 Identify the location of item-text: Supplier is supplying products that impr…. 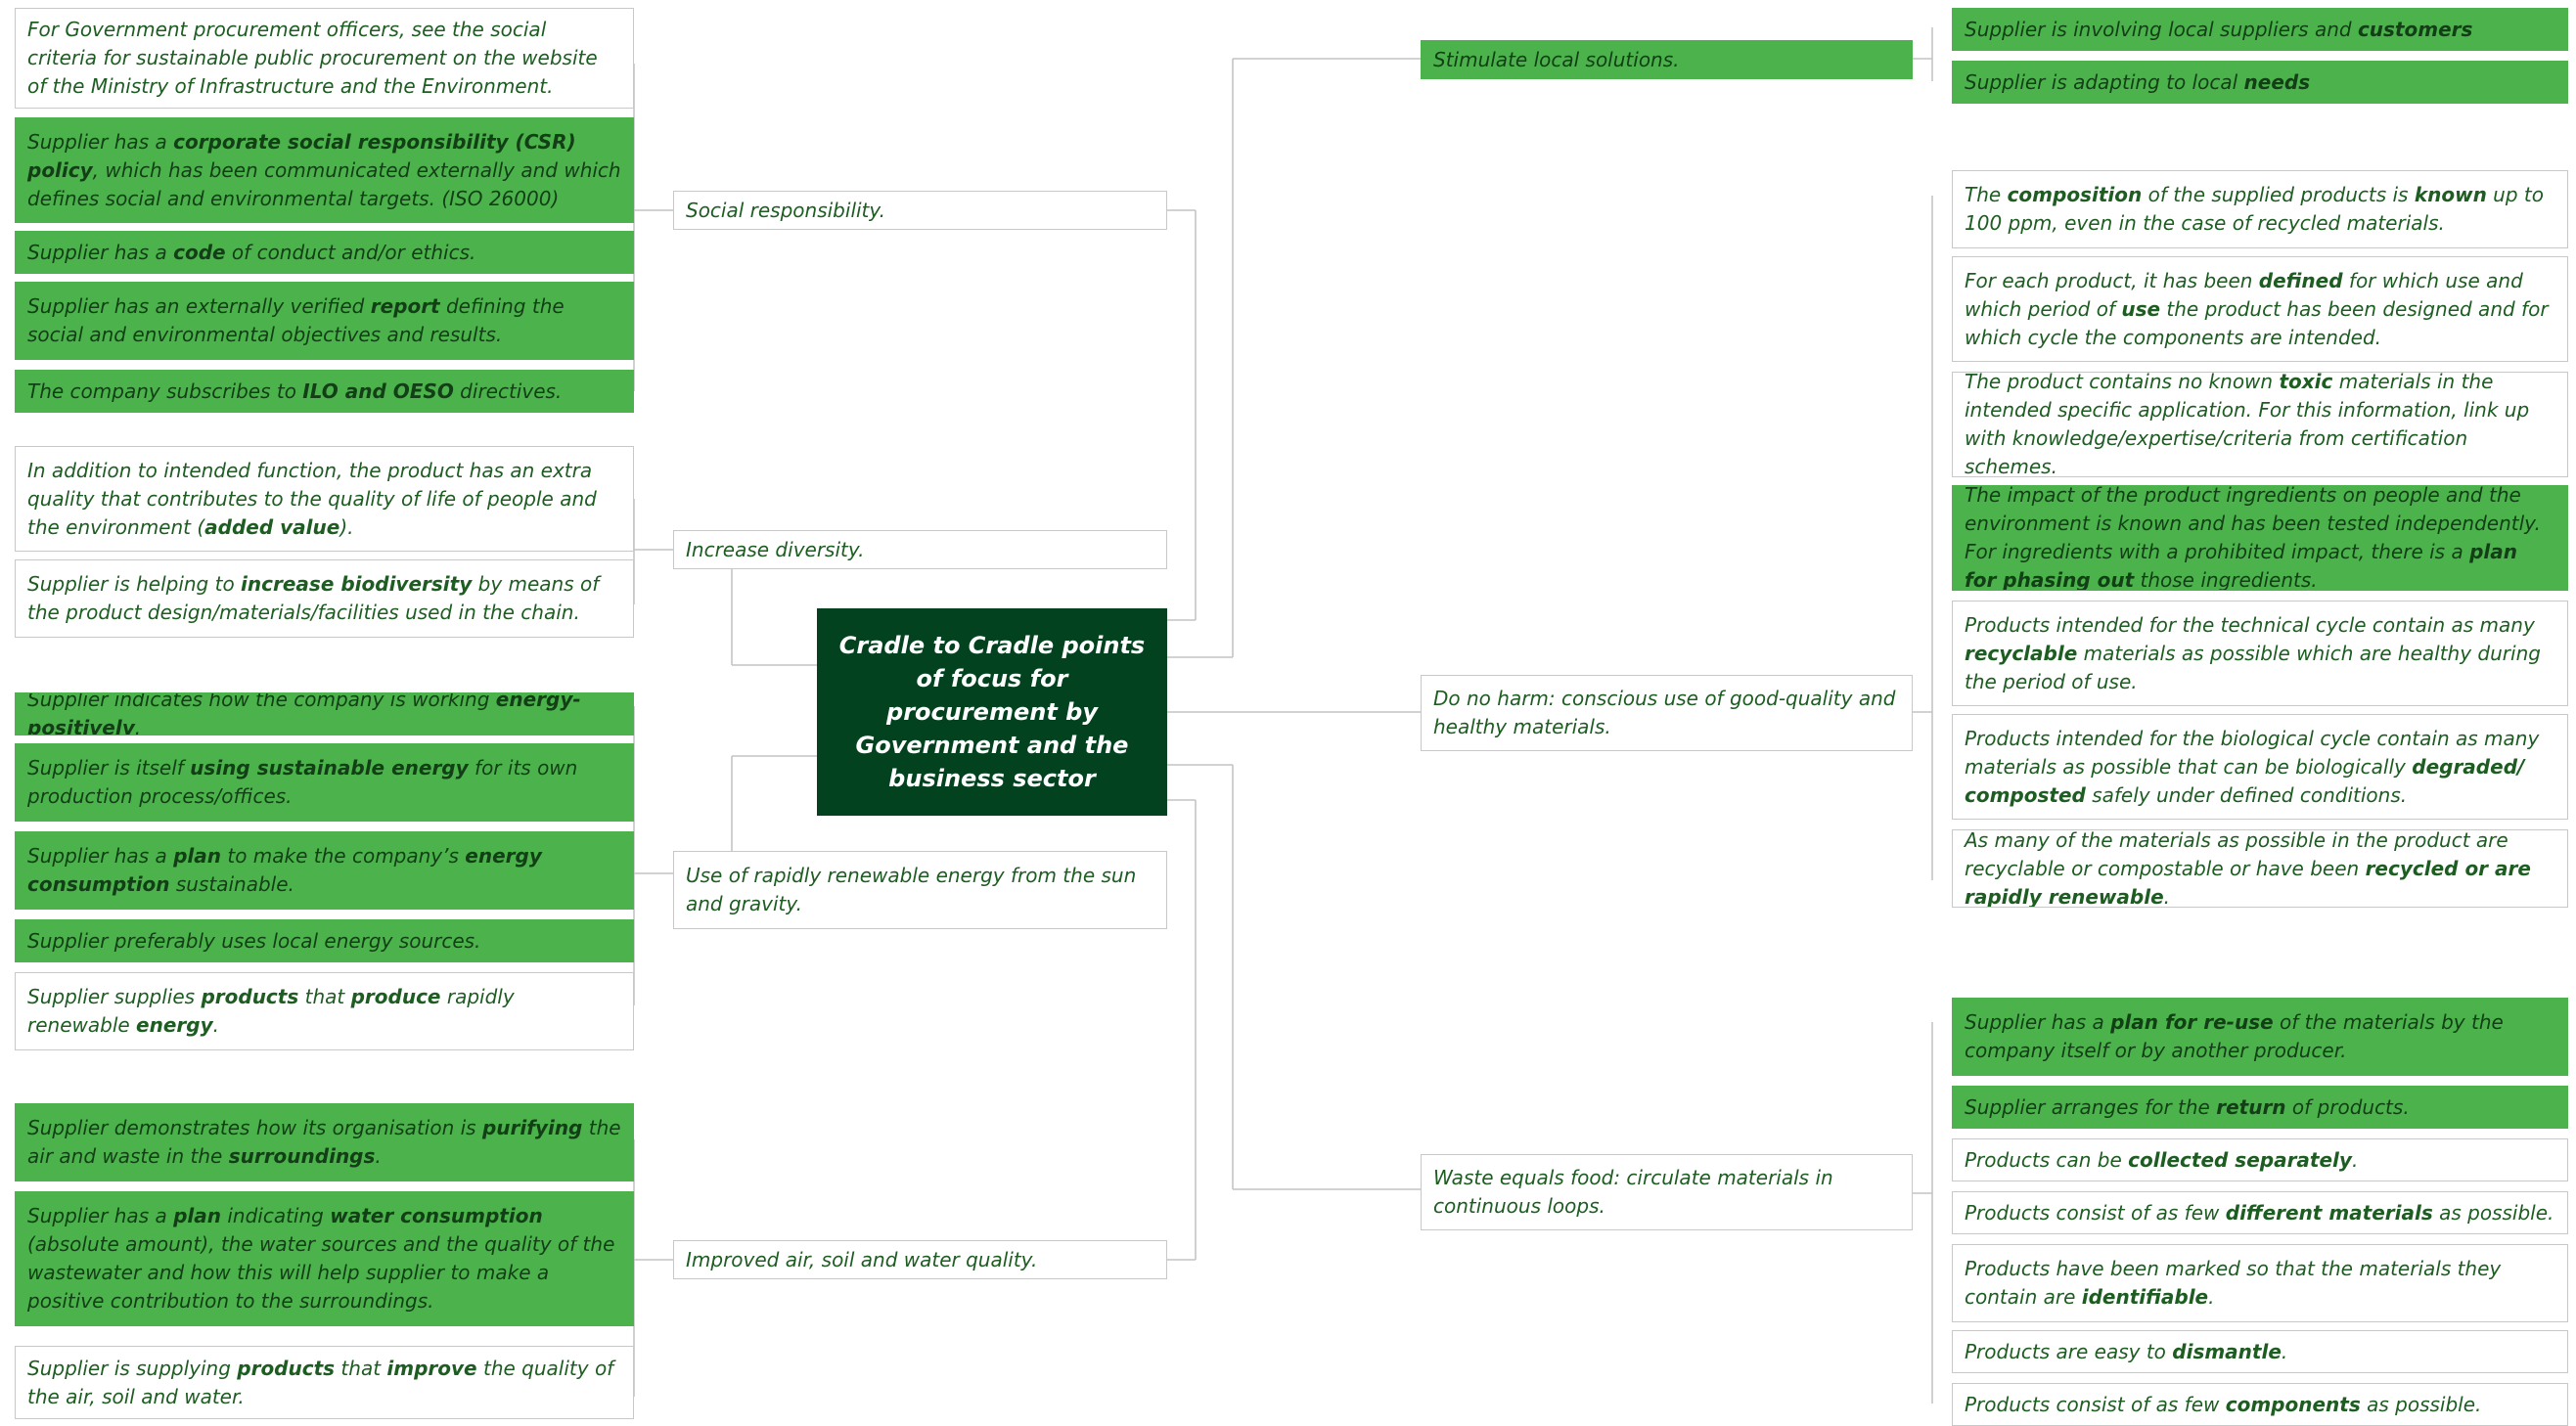
(320, 1382).